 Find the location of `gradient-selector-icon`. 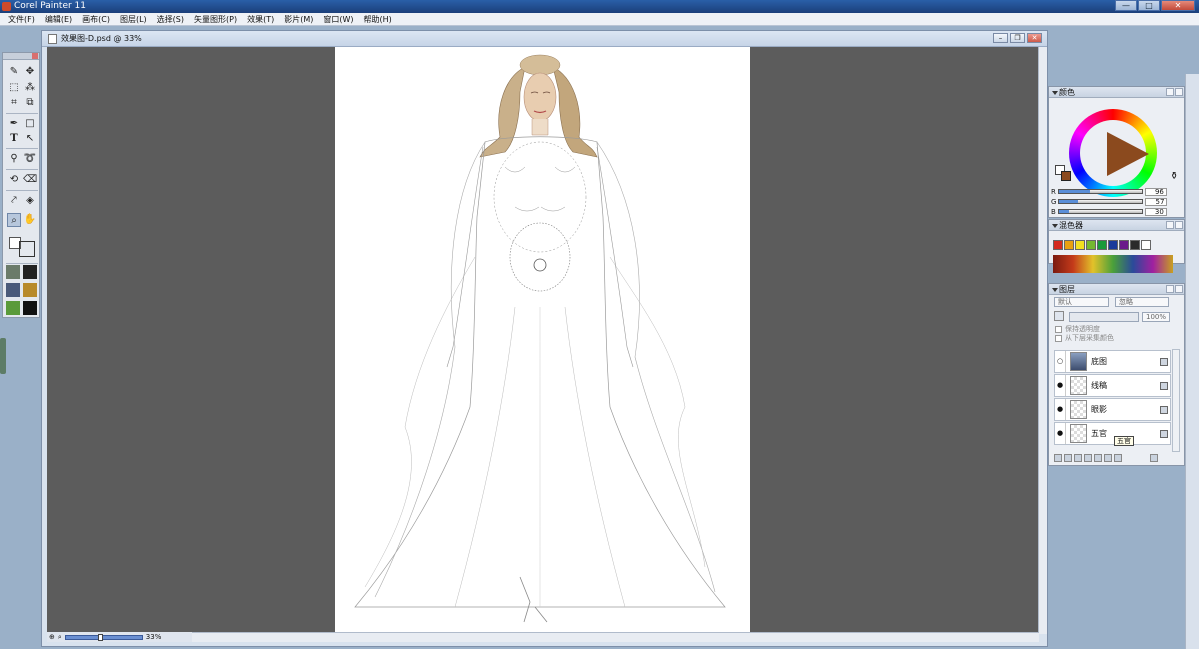

gradient-selector-icon is located at coordinates (30, 272).